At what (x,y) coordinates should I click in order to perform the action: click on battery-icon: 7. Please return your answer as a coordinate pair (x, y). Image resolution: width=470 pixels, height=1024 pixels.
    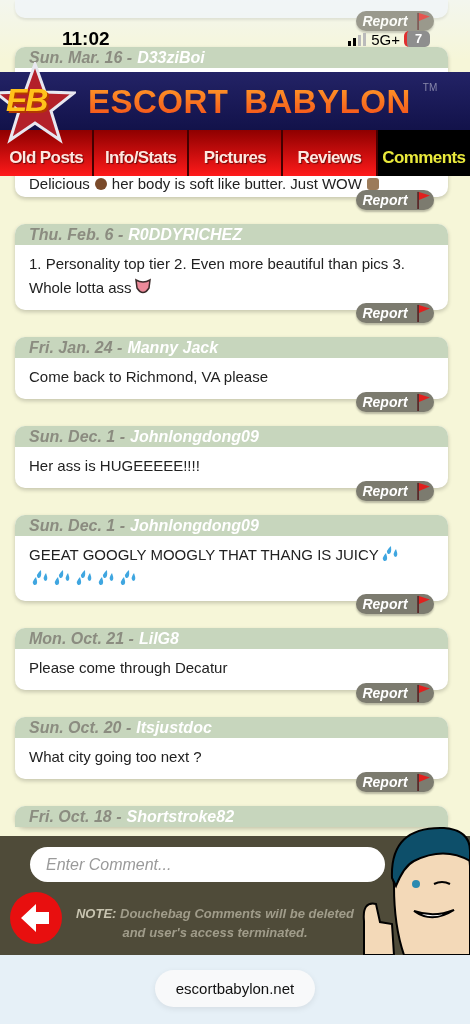
    Looking at the image, I should click on (417, 39).